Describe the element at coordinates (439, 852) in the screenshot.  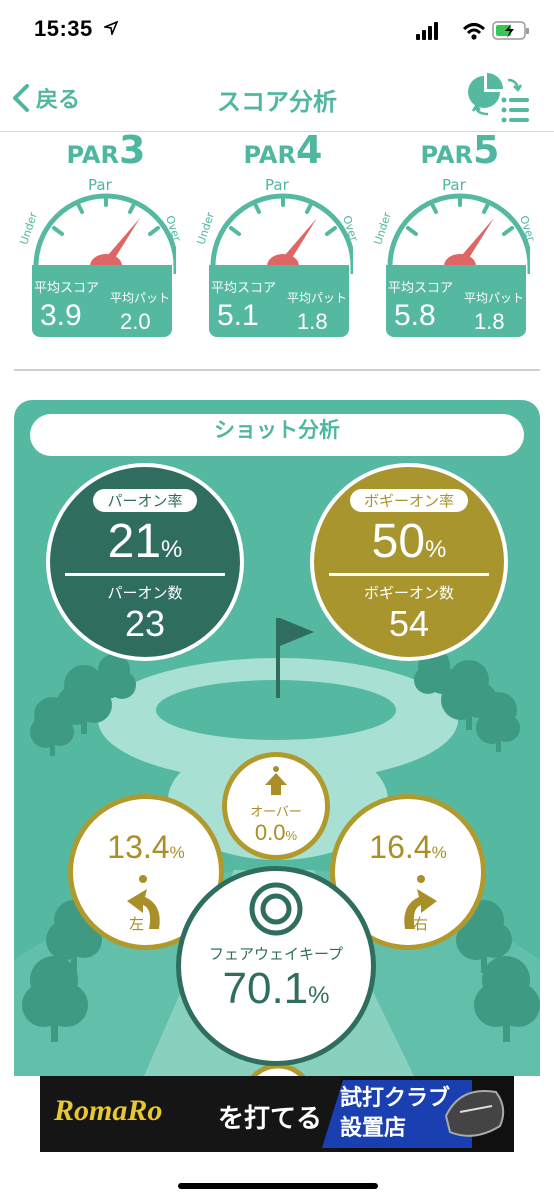
I see `right-pct: %` at that location.